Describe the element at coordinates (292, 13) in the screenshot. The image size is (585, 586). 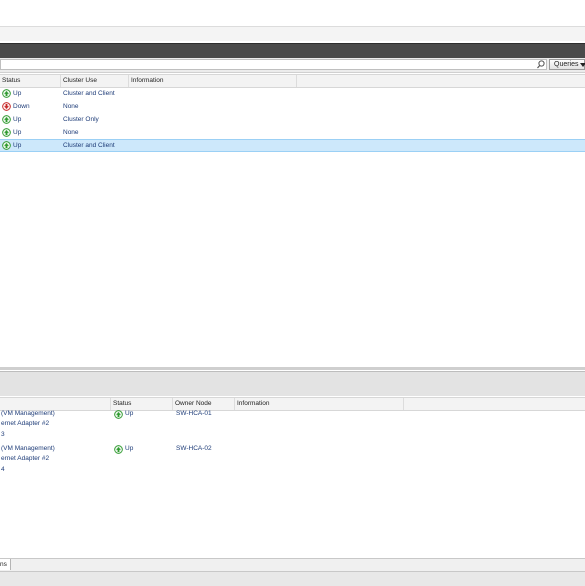
I see `window-top-area` at that location.